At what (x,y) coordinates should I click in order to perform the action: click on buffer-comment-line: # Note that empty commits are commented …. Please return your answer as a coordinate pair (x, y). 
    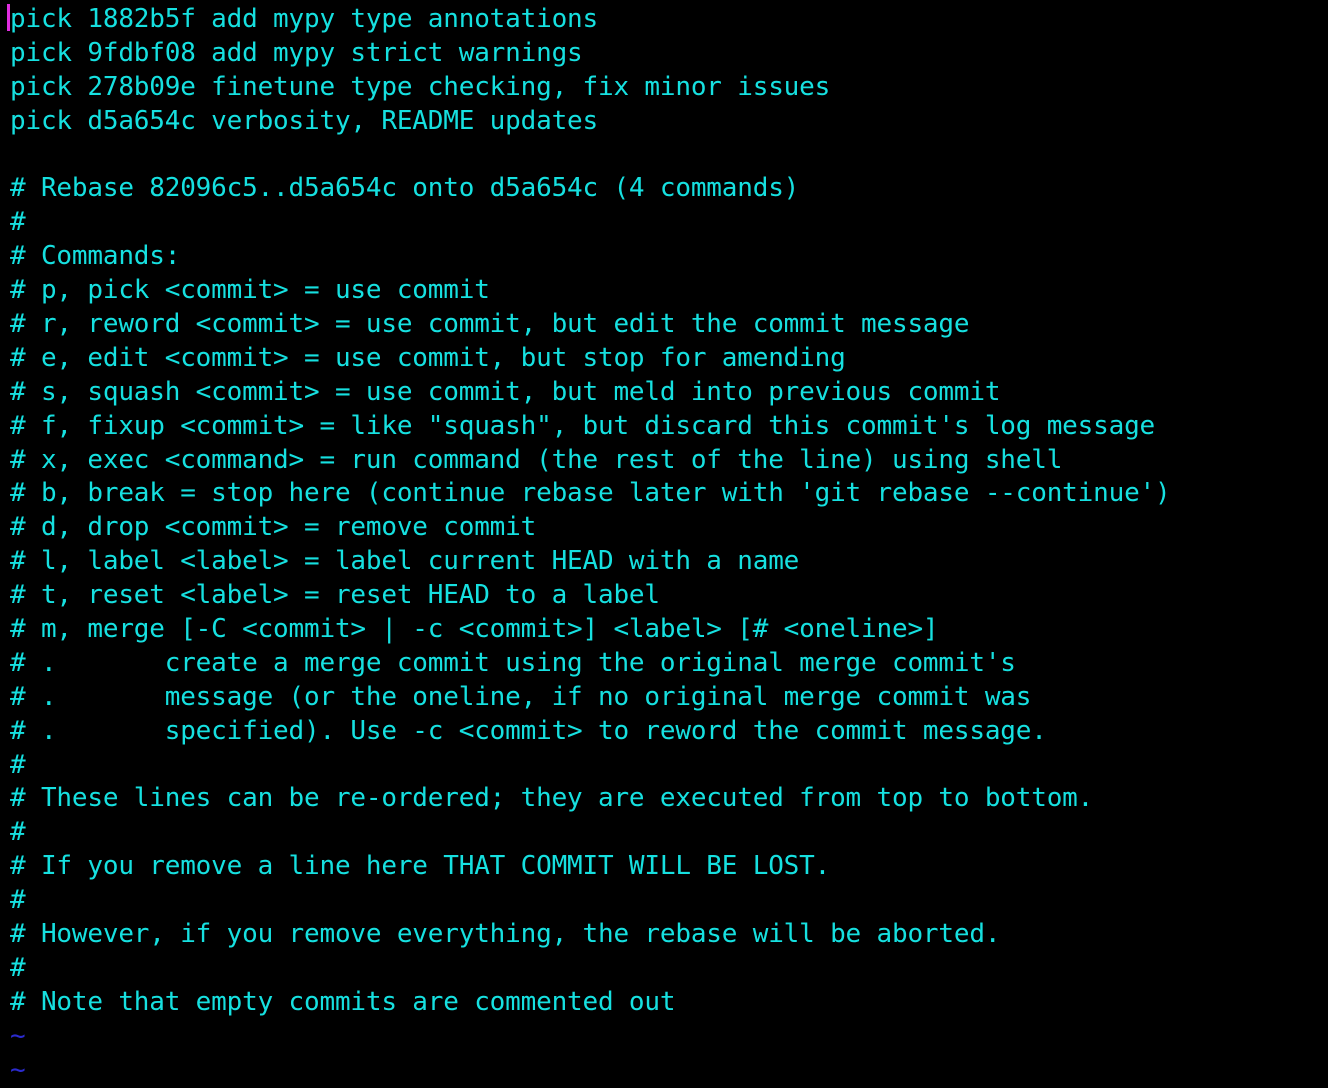
    Looking at the image, I should click on (669, 1003).